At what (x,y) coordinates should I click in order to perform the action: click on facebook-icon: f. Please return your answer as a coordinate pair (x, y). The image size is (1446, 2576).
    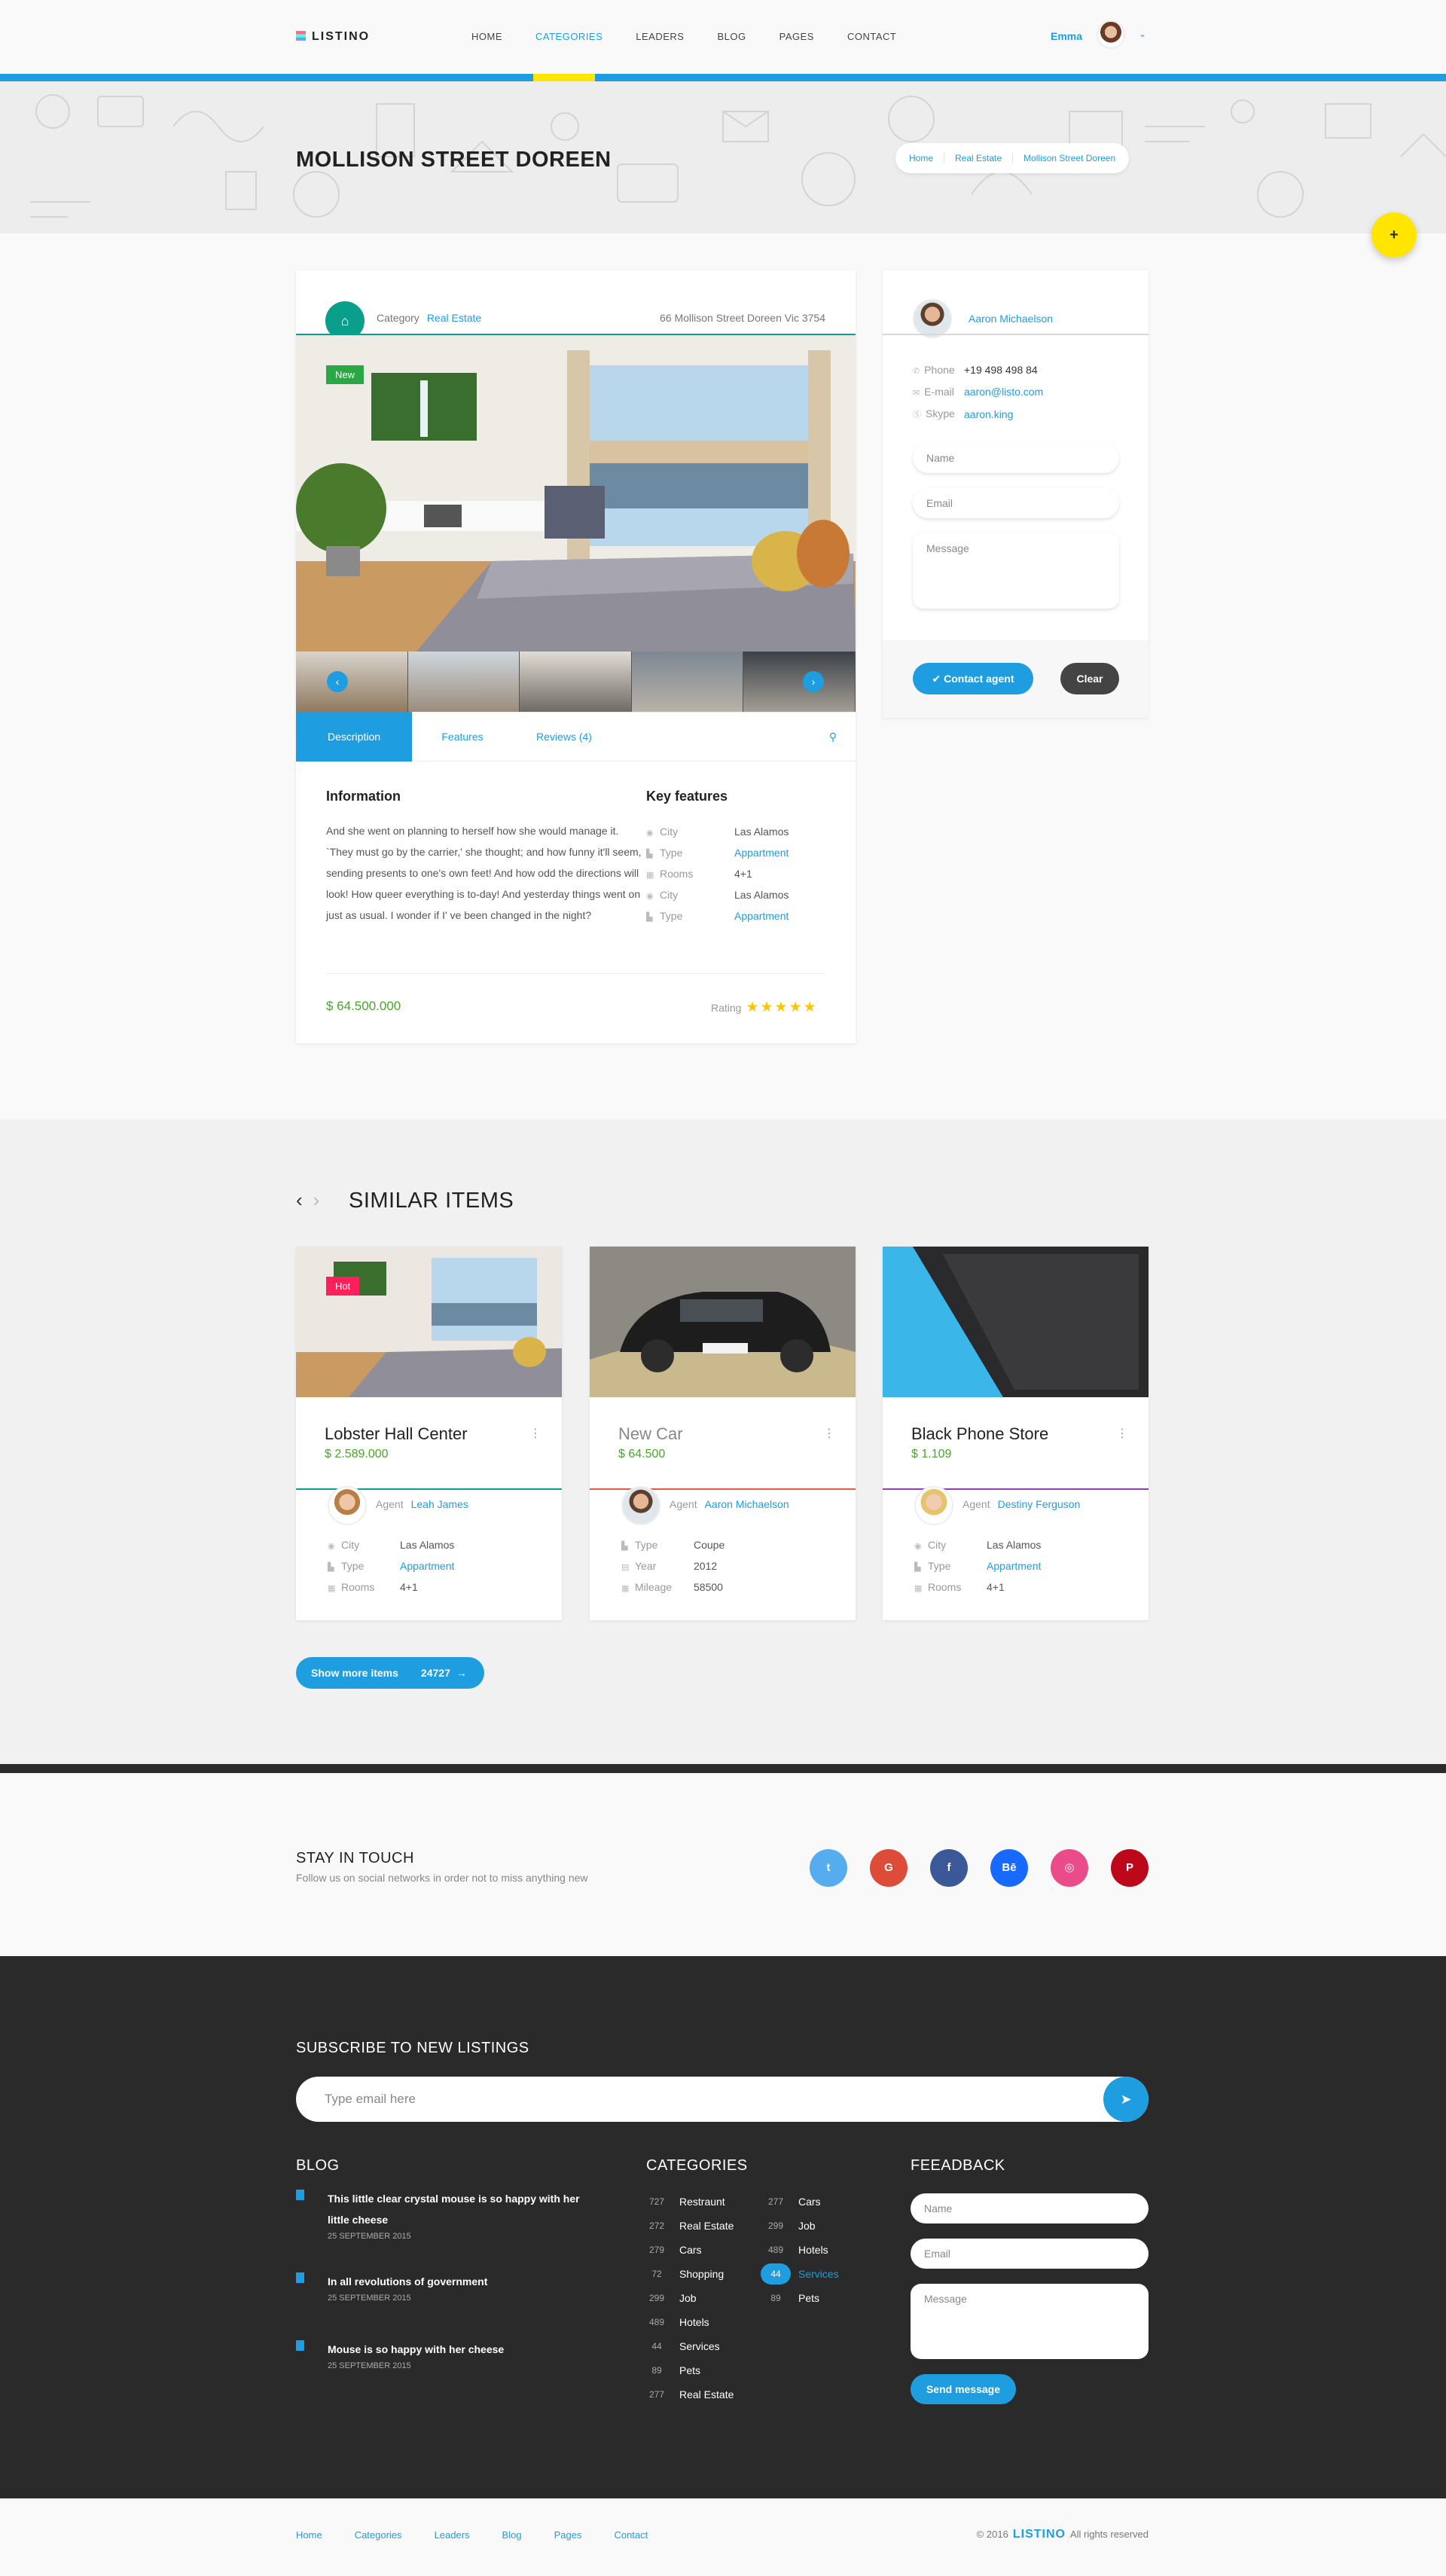
    Looking at the image, I should click on (949, 1868).